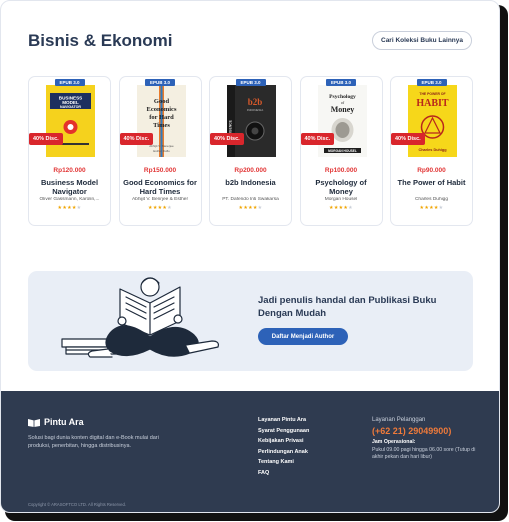  Describe the element at coordinates (283, 431) in the screenshot. I see `footer-link-syarat: Syarat Penggunaan` at that location.